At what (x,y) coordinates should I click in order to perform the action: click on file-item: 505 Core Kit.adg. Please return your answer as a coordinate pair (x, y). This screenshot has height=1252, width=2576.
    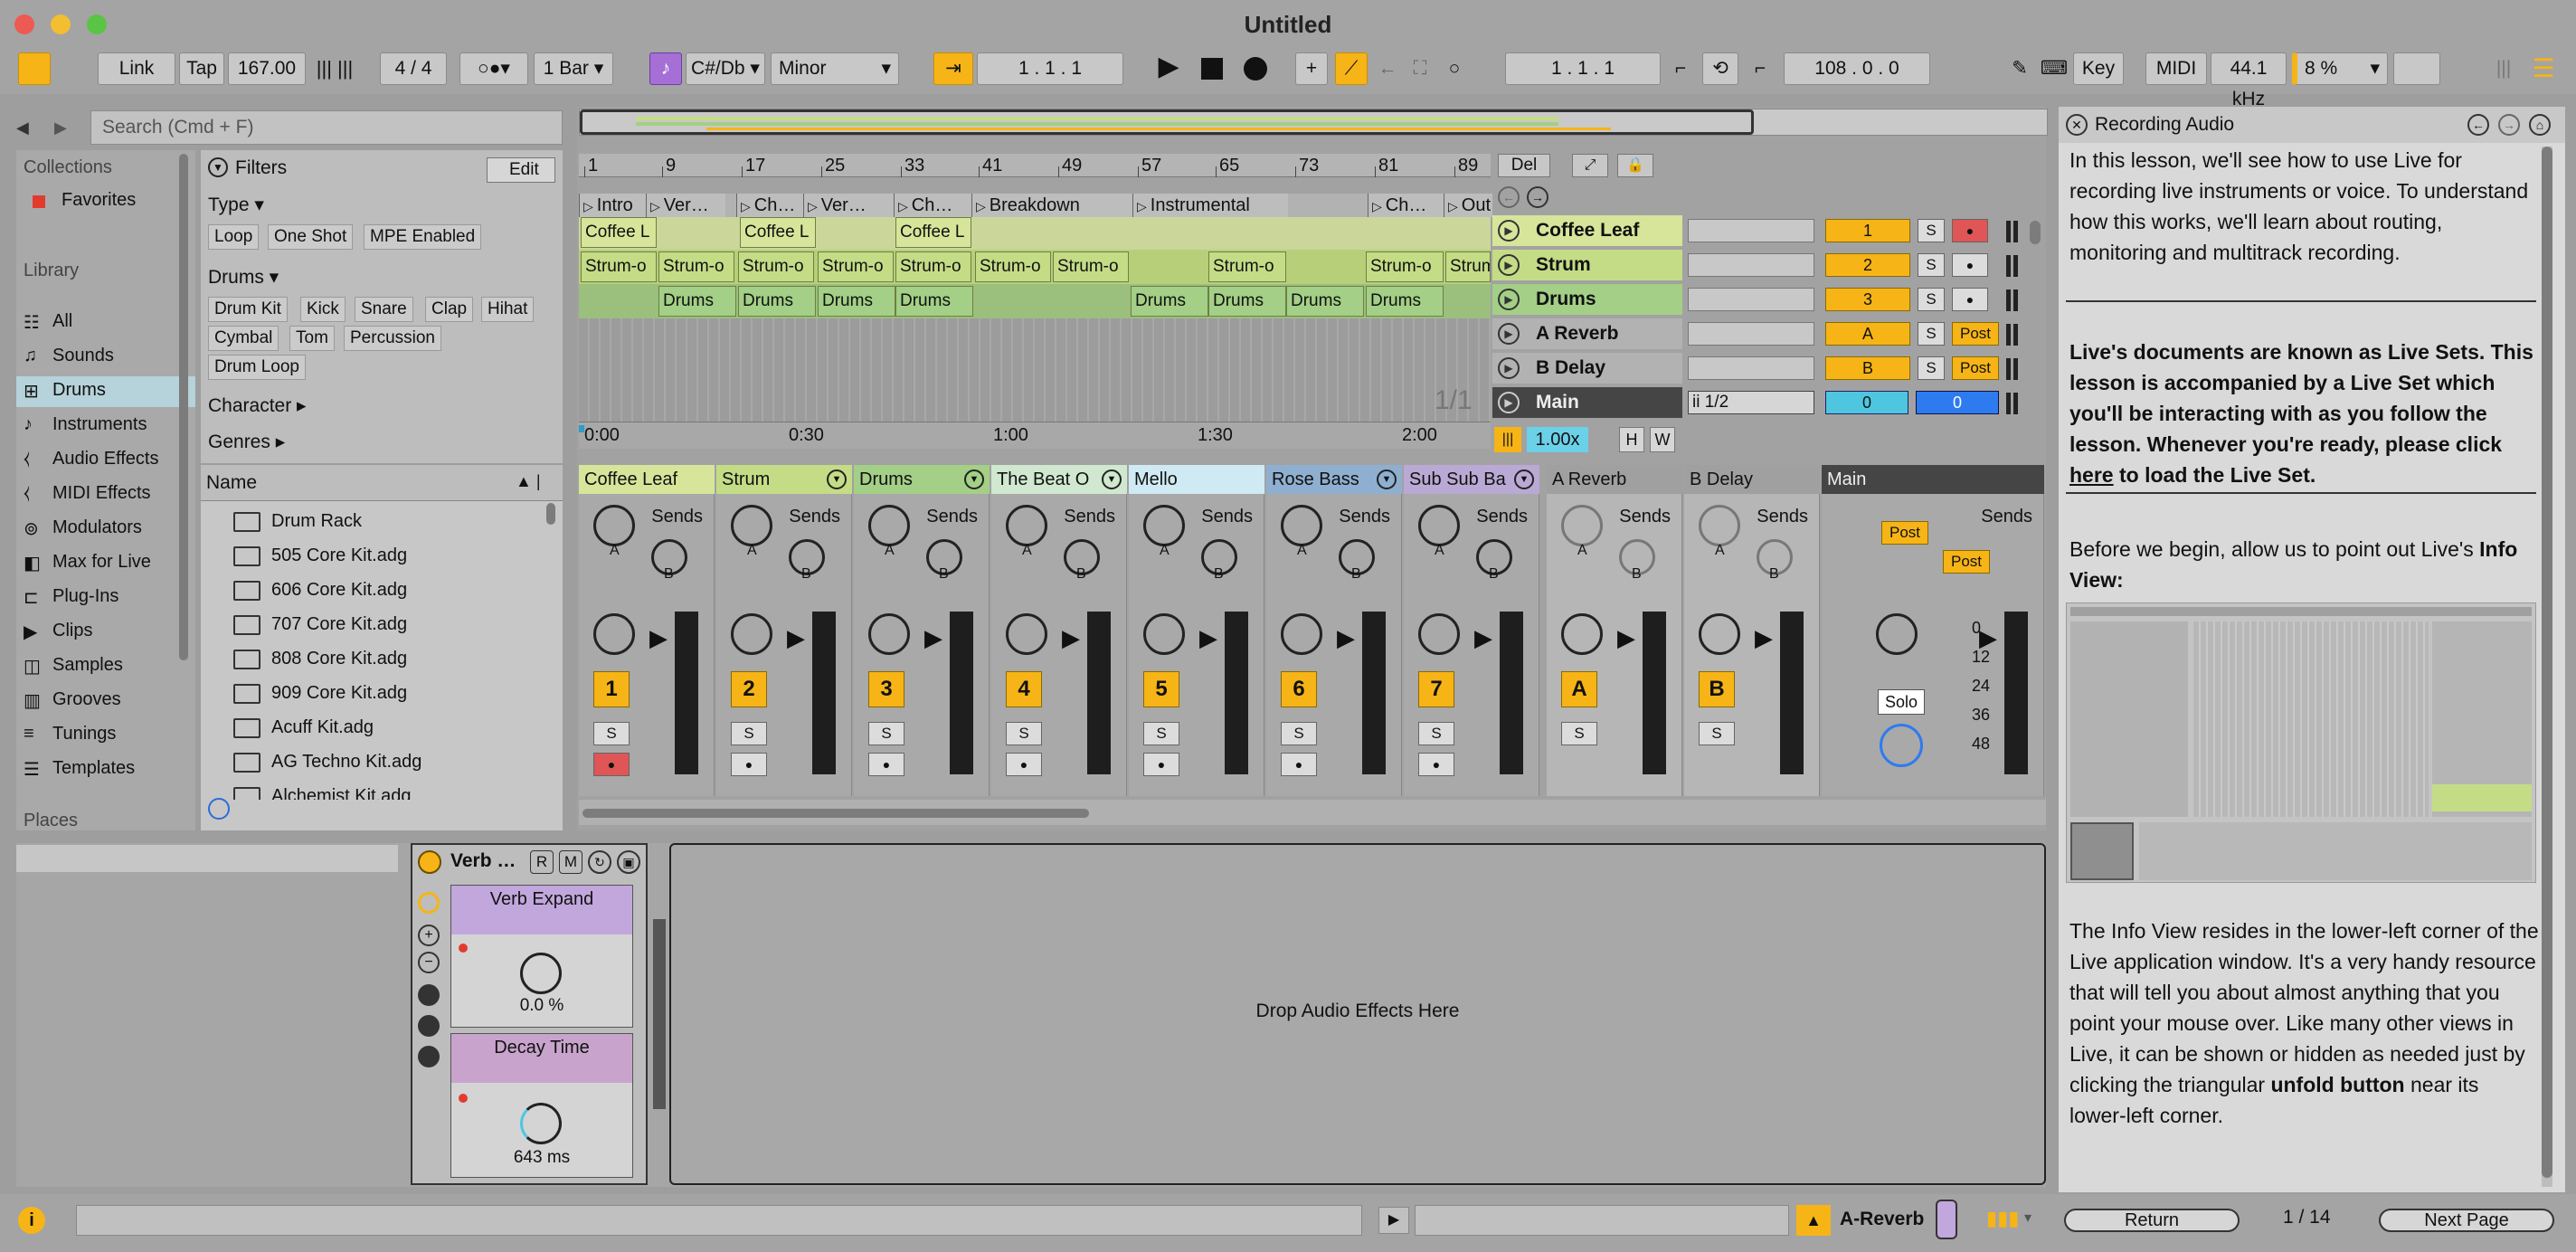
    Looking at the image, I should click on (373, 556).